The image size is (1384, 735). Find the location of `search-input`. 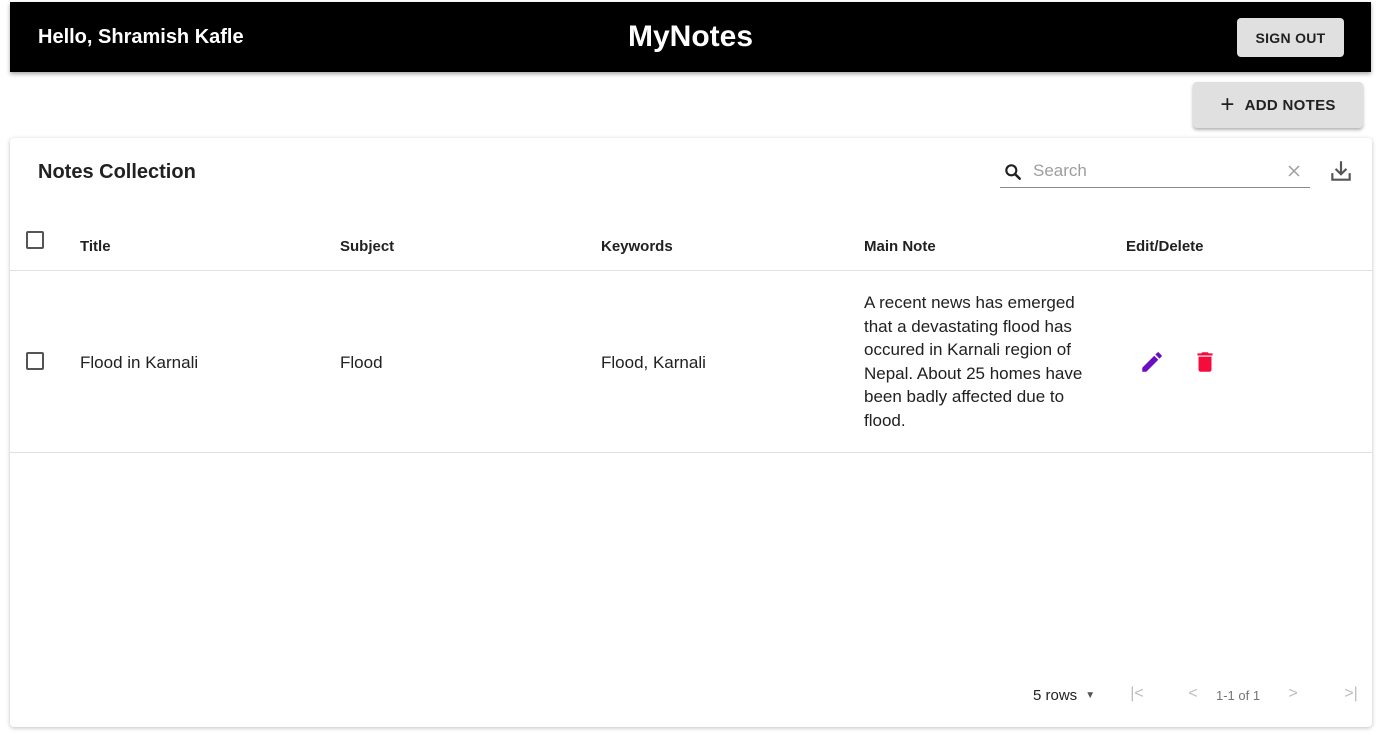

search-input is located at coordinates (1151, 171).